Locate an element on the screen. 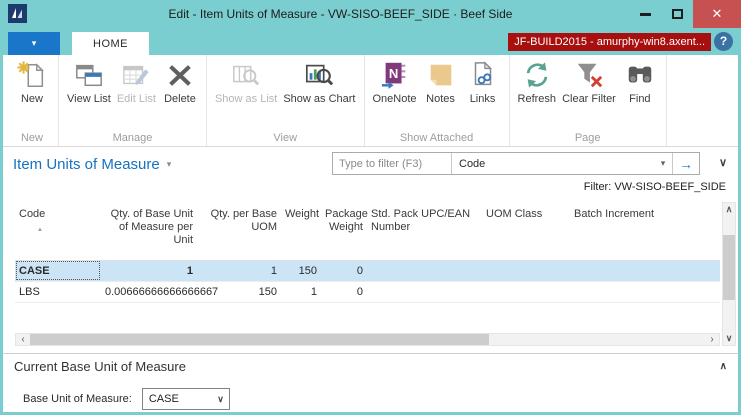 Image resolution: width=741 pixels, height=415 pixels. minimize-icon is located at coordinates (645, 14).